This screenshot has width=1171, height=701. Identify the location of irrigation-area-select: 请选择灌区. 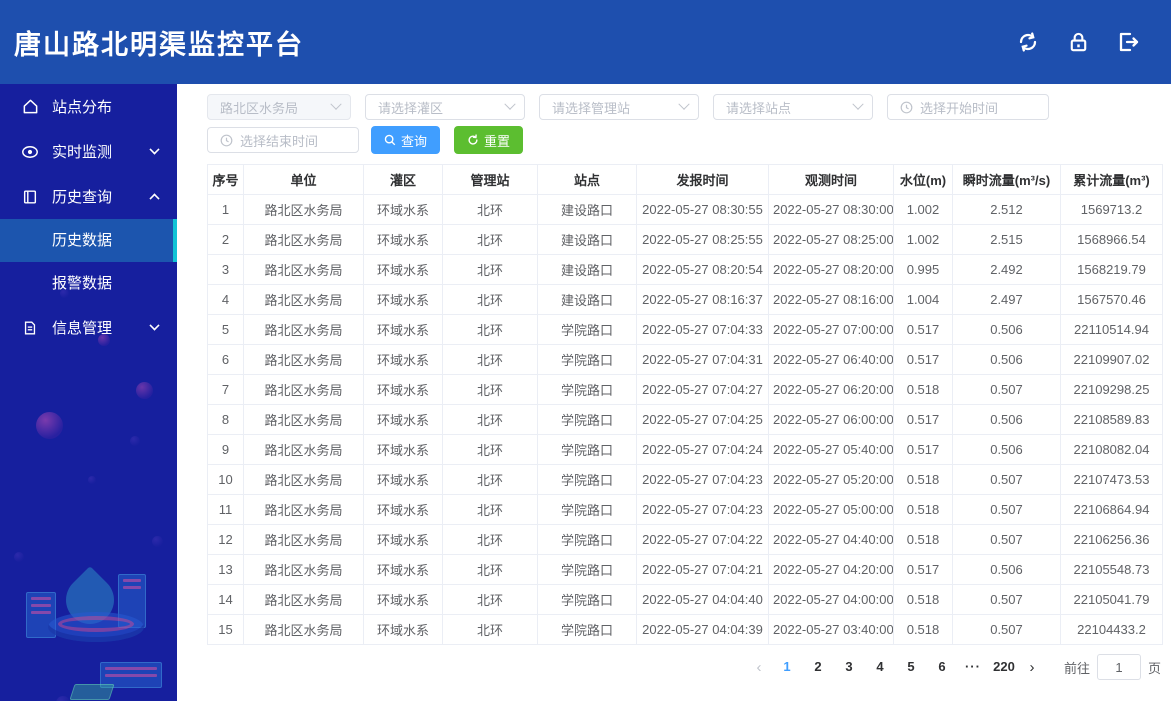
(445, 107).